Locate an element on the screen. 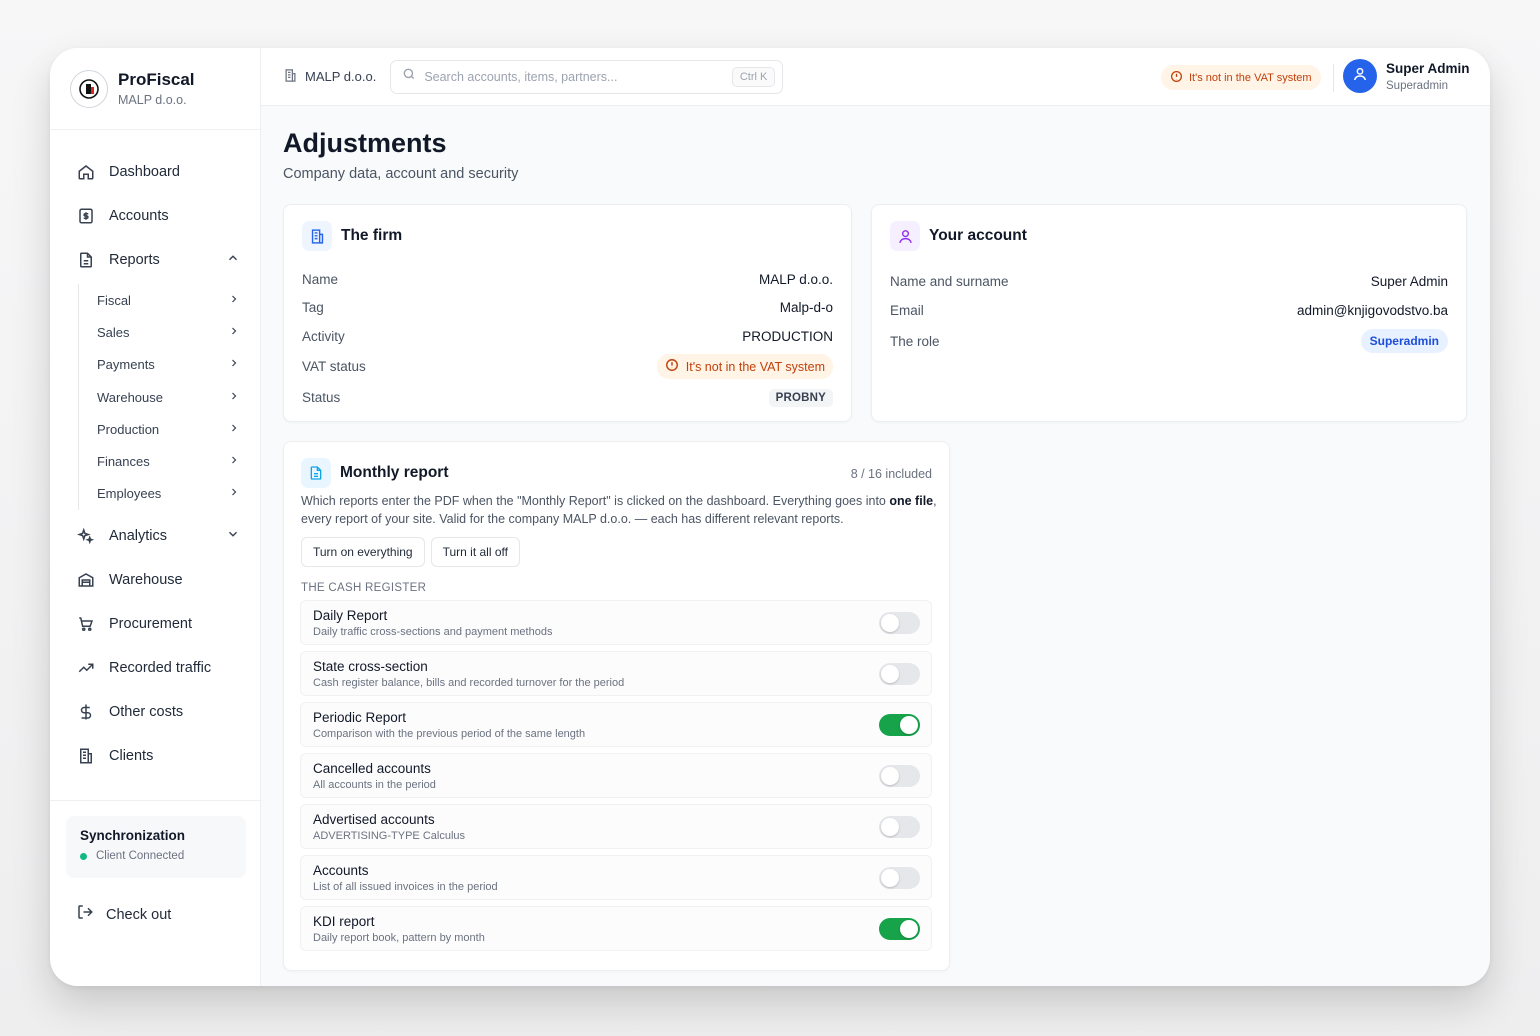  user-menu: Super Admin Superadmin is located at coordinates (1406, 76).